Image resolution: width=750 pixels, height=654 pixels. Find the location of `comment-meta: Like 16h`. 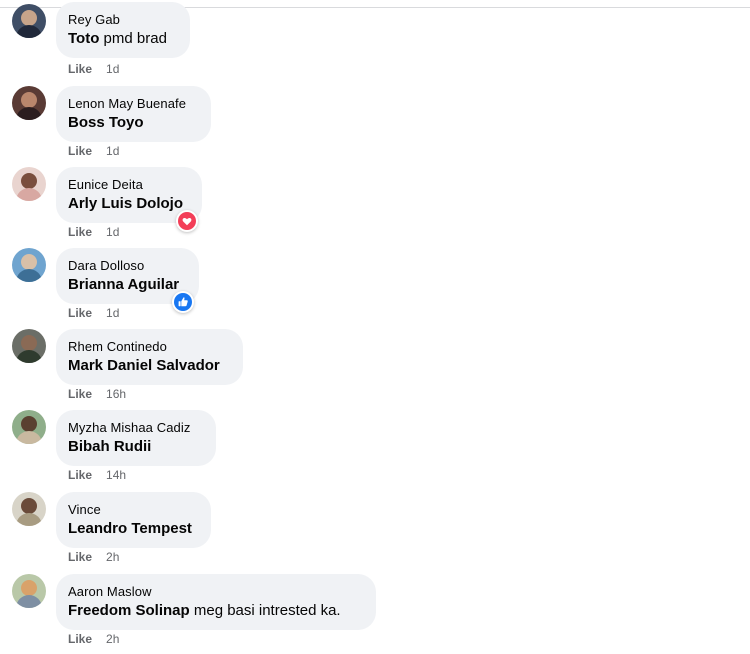

comment-meta: Like 16h is located at coordinates (97, 394).